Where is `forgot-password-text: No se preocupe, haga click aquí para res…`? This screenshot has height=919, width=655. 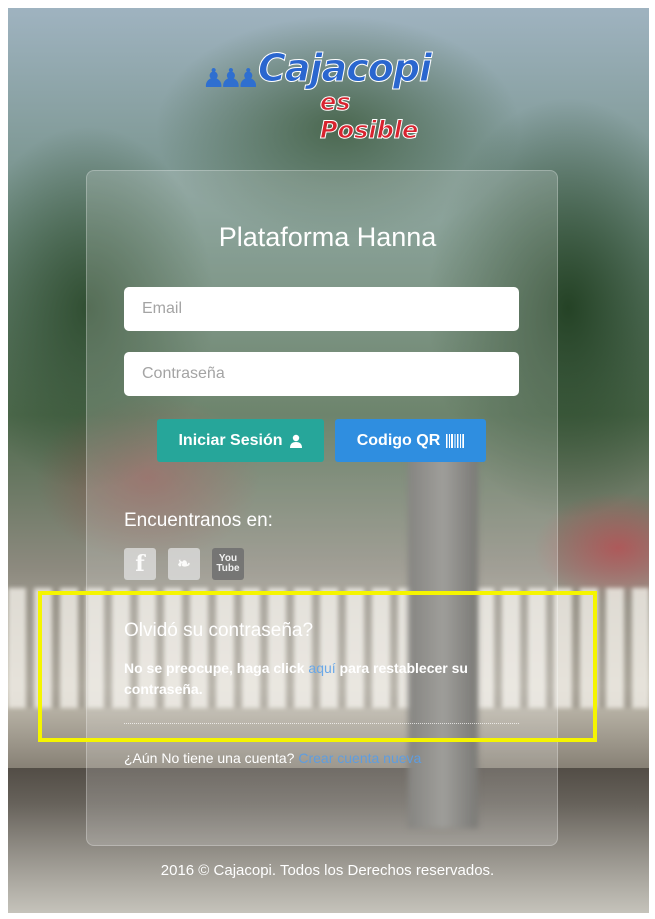
forgot-password-text: No se preocupe, haga click aquí para res… is located at coordinates (324, 679).